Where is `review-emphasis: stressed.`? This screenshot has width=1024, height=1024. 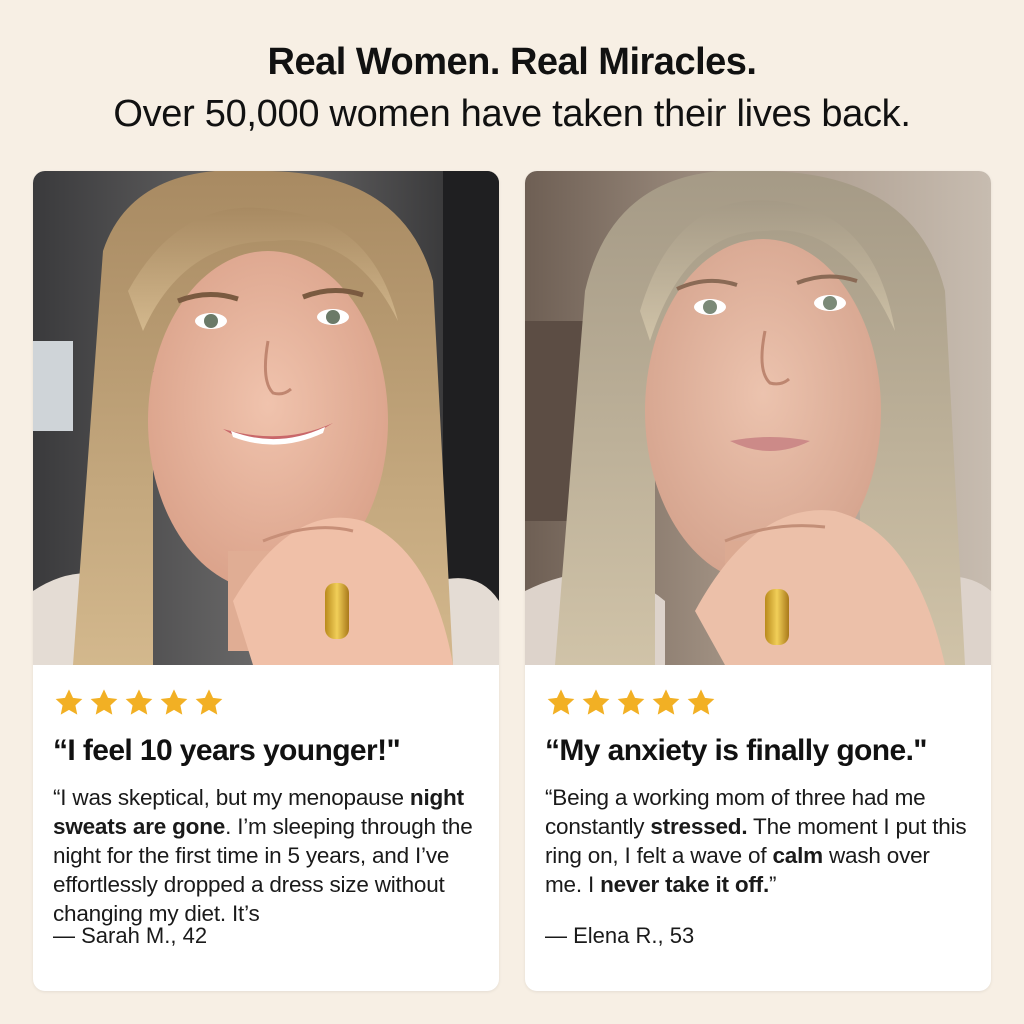
review-emphasis: stressed. is located at coordinates (699, 826).